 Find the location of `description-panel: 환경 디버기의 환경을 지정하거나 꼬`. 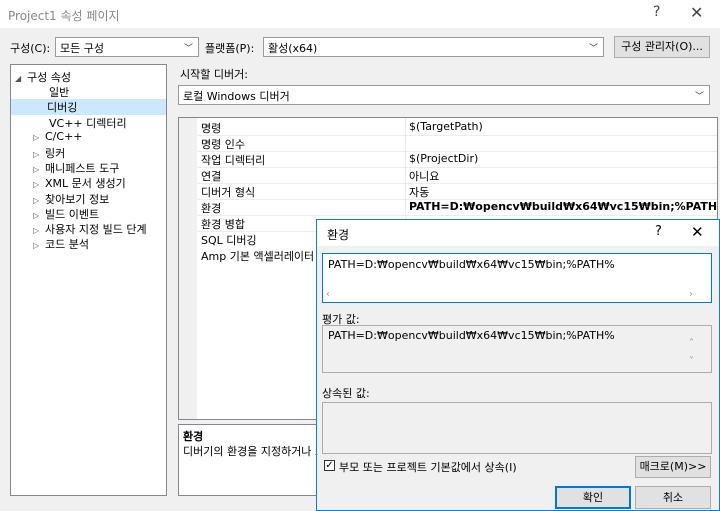

description-panel: 환경 디버기의 환경을 지정하거나 꼬 is located at coordinates (253, 460).